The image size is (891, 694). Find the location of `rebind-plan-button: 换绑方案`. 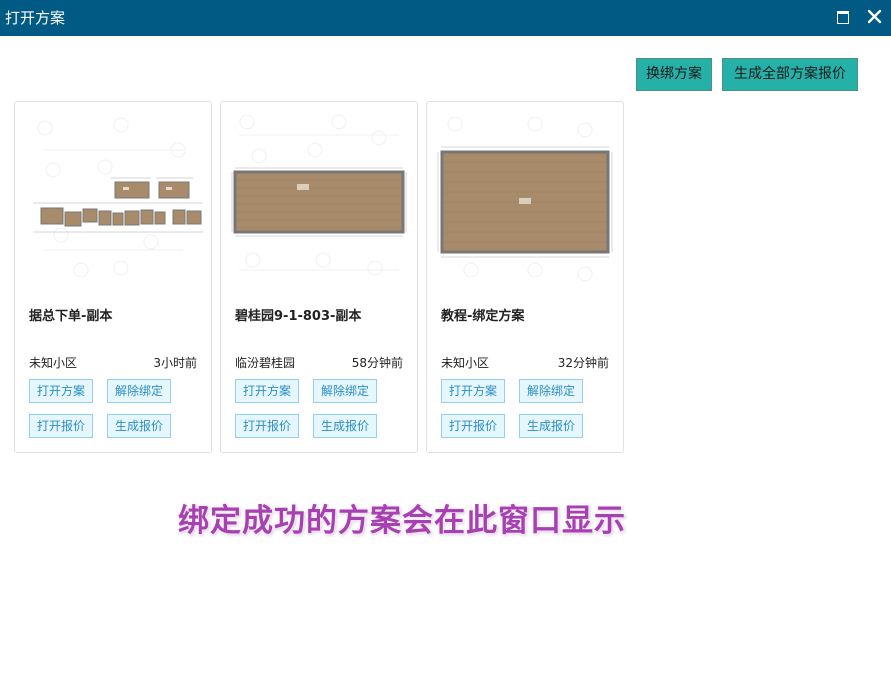

rebind-plan-button: 换绑方案 is located at coordinates (674, 74).